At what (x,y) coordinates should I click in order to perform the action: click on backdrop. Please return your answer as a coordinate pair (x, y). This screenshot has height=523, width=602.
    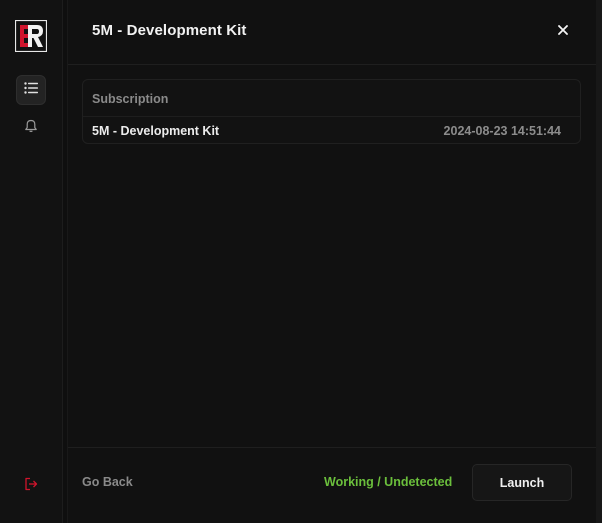
    Looking at the image, I should click on (599, 261).